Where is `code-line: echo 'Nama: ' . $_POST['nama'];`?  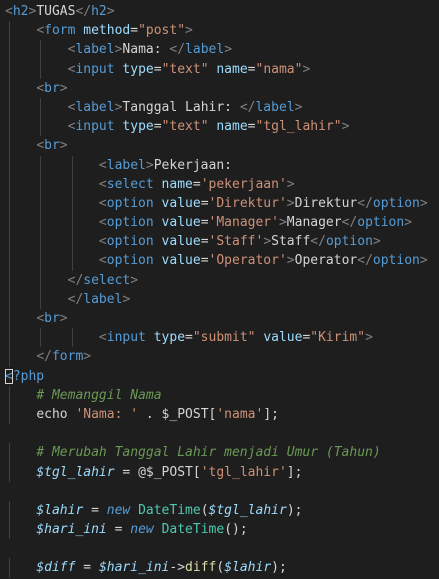 code-line: echo 'Nama: ' . $_POST['nama']; is located at coordinates (219, 414).